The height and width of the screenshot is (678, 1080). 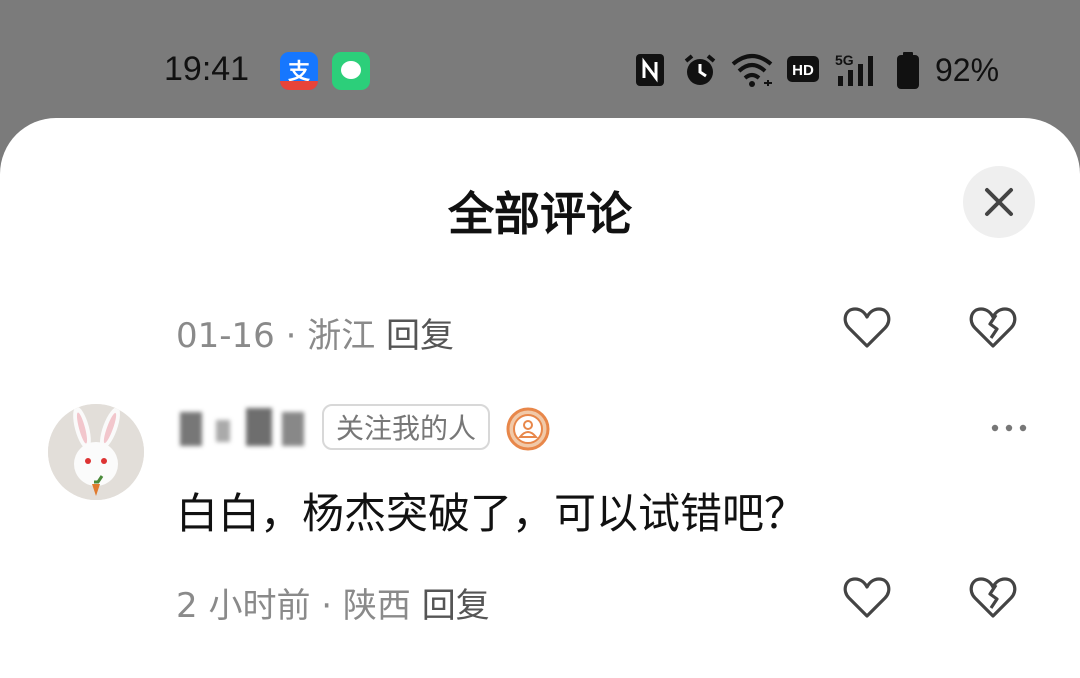 I want to click on battery-icon, so click(x=908, y=70).